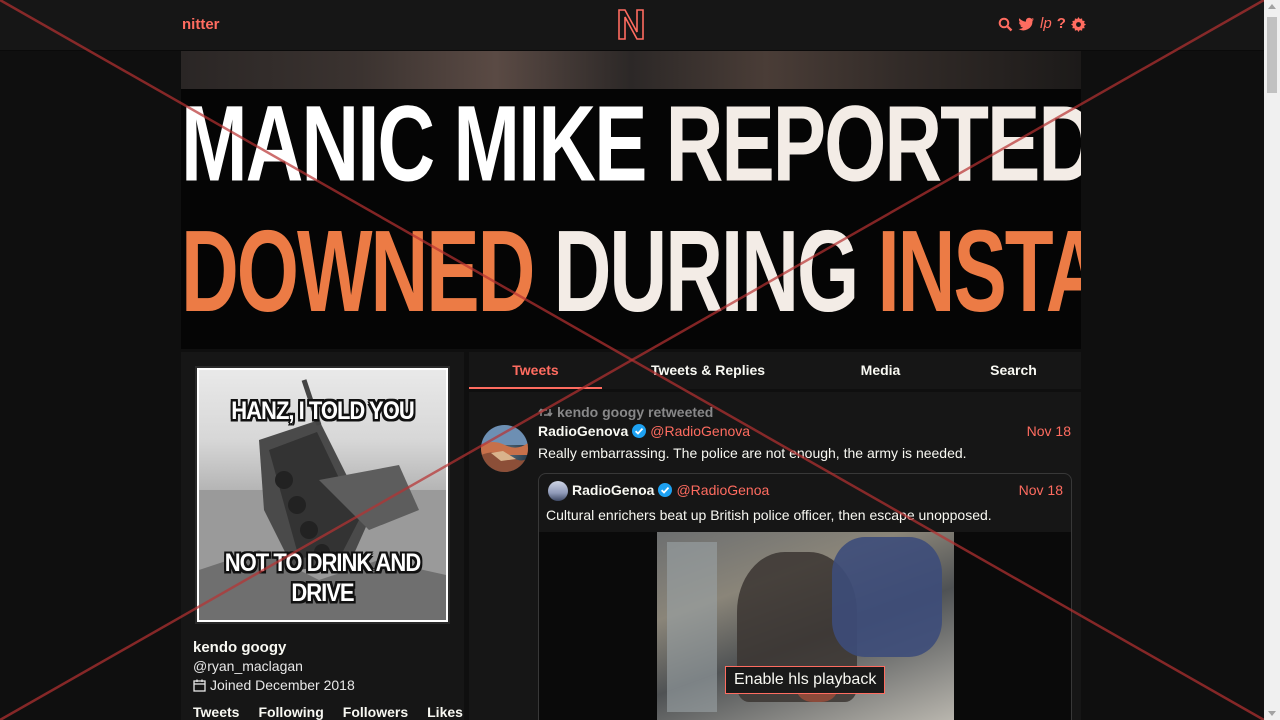  I want to click on banner-headline-line1: MANIC MIKE REPORTEDLY, so click(631, 143).